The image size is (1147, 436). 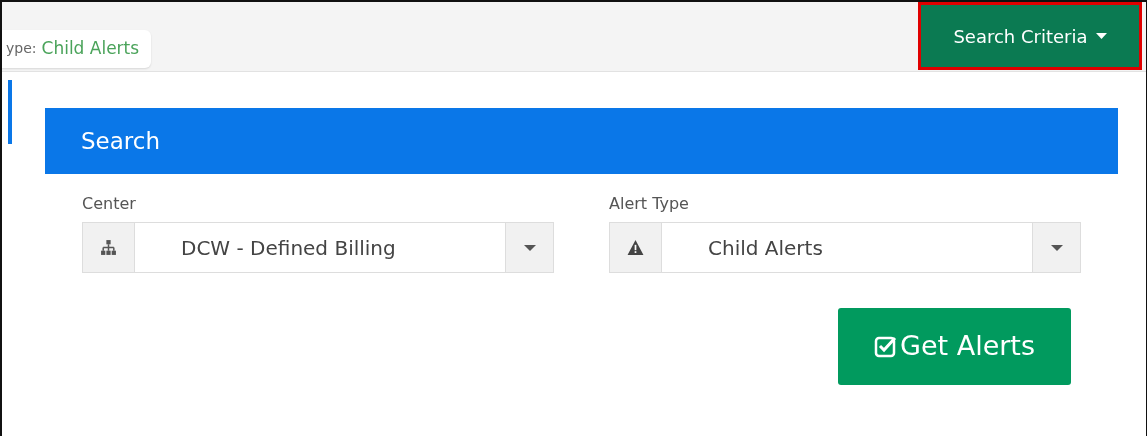 I want to click on select-field: DCW - Defined Billing, so click(x=318, y=247).